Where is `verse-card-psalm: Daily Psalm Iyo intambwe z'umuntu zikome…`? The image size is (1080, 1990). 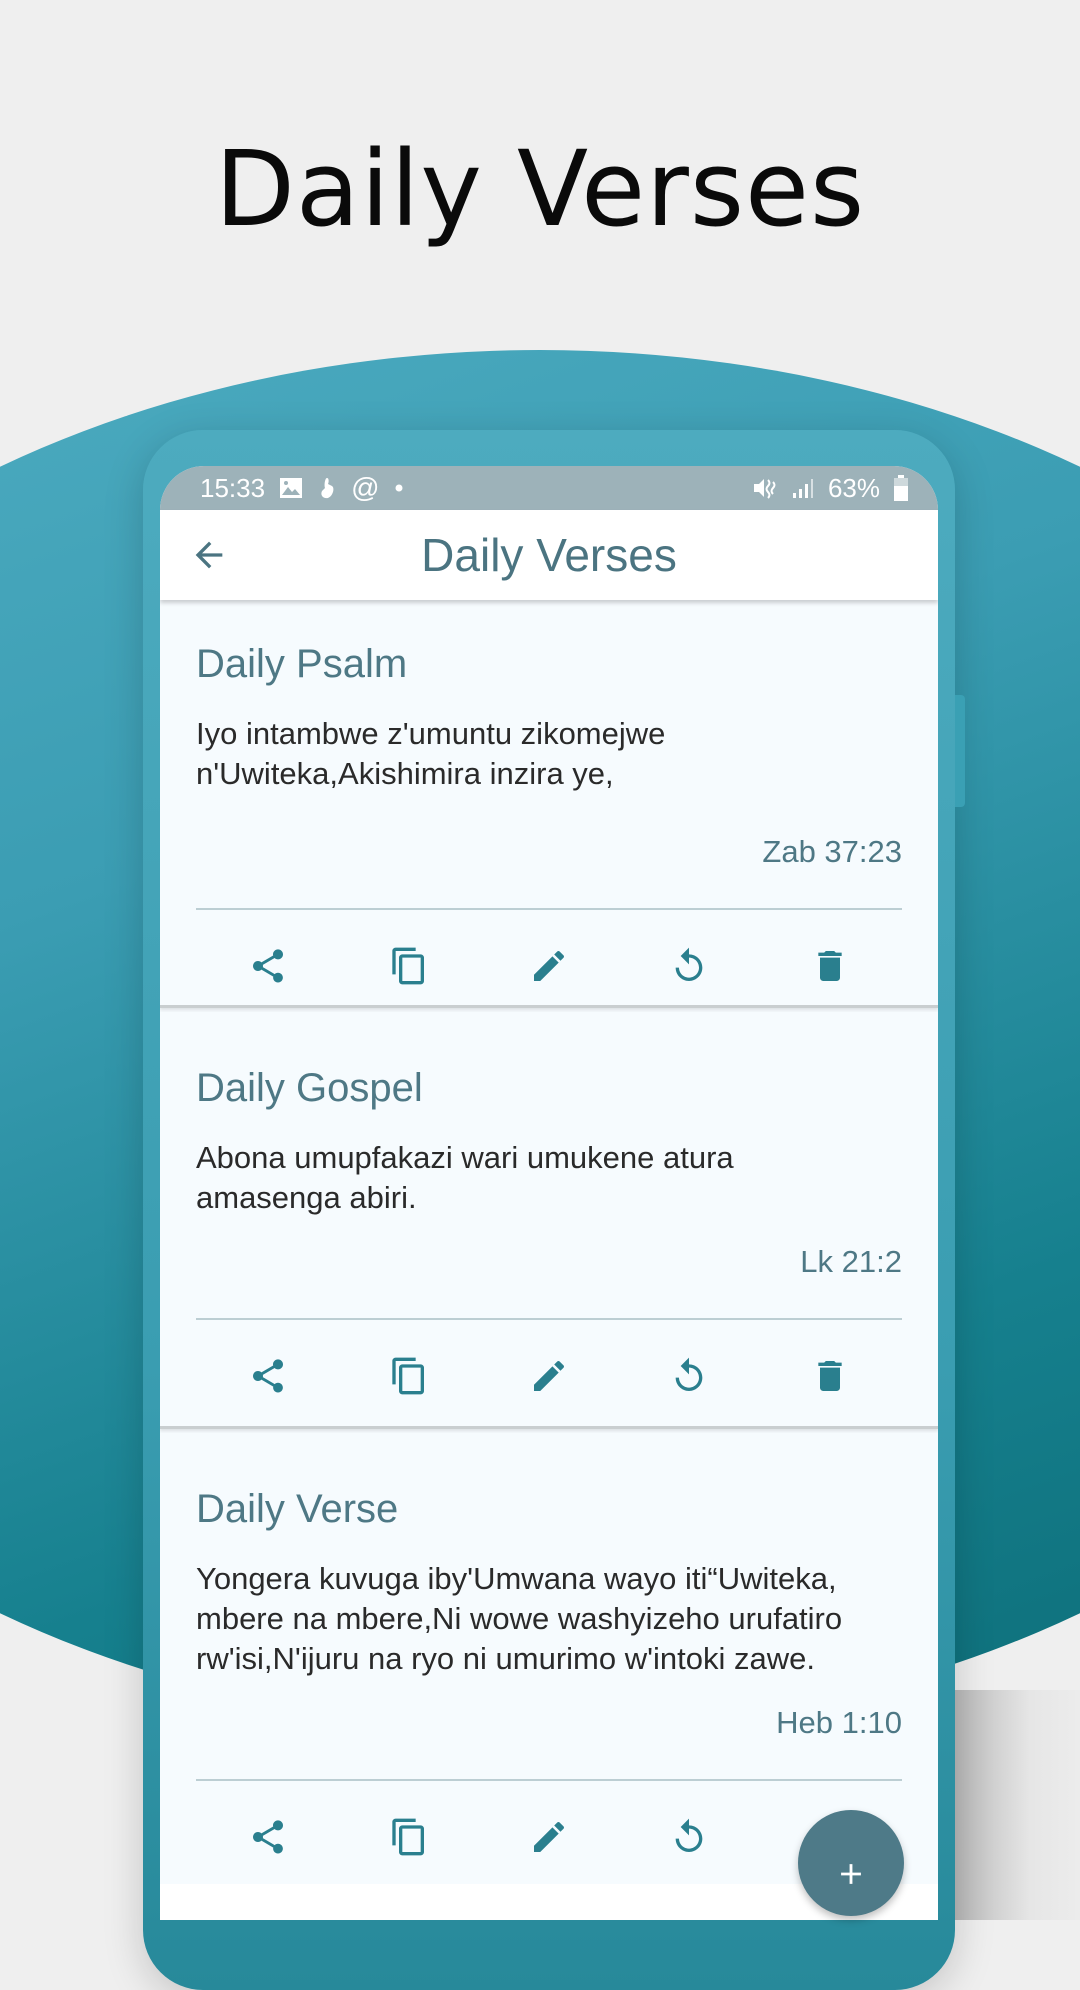
verse-card-psalm: Daily Psalm Iyo intambwe z'umuntu zikome… is located at coordinates (549, 804).